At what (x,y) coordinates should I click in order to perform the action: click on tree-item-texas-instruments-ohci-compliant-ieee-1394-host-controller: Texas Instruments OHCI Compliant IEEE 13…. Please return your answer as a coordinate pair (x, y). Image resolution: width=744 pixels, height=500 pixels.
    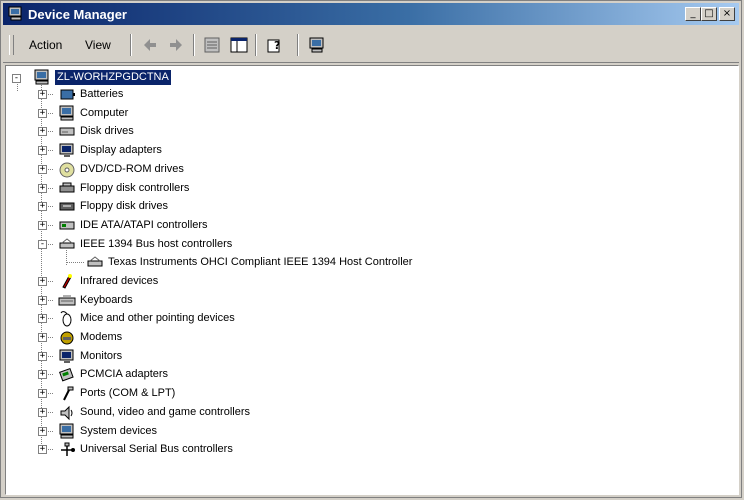
    Looking at the image, I should click on (260, 262).